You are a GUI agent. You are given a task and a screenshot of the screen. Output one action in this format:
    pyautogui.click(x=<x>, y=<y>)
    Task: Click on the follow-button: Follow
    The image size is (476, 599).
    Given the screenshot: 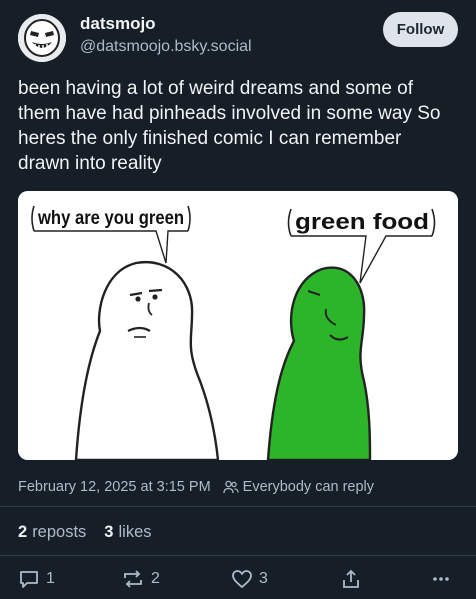 What is the action you would take?
    pyautogui.click(x=420, y=29)
    